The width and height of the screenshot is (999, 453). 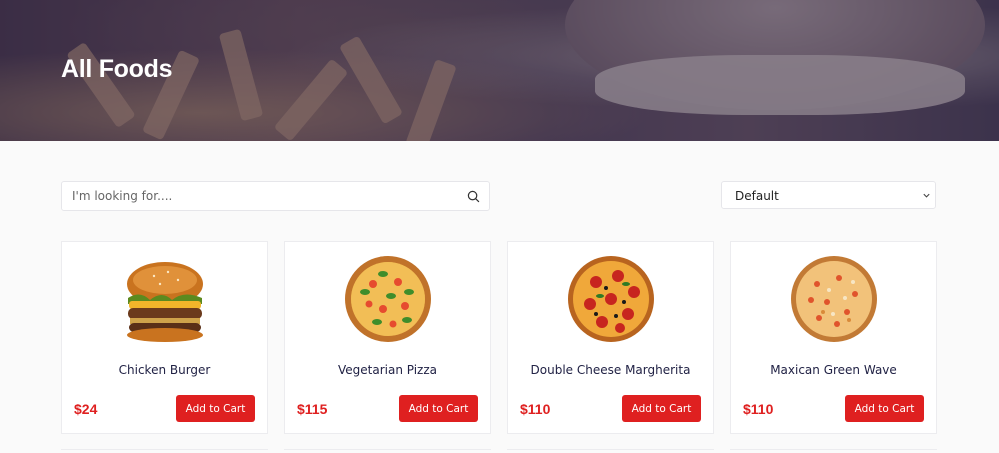 I want to click on chevron-down-icon, so click(x=926, y=195).